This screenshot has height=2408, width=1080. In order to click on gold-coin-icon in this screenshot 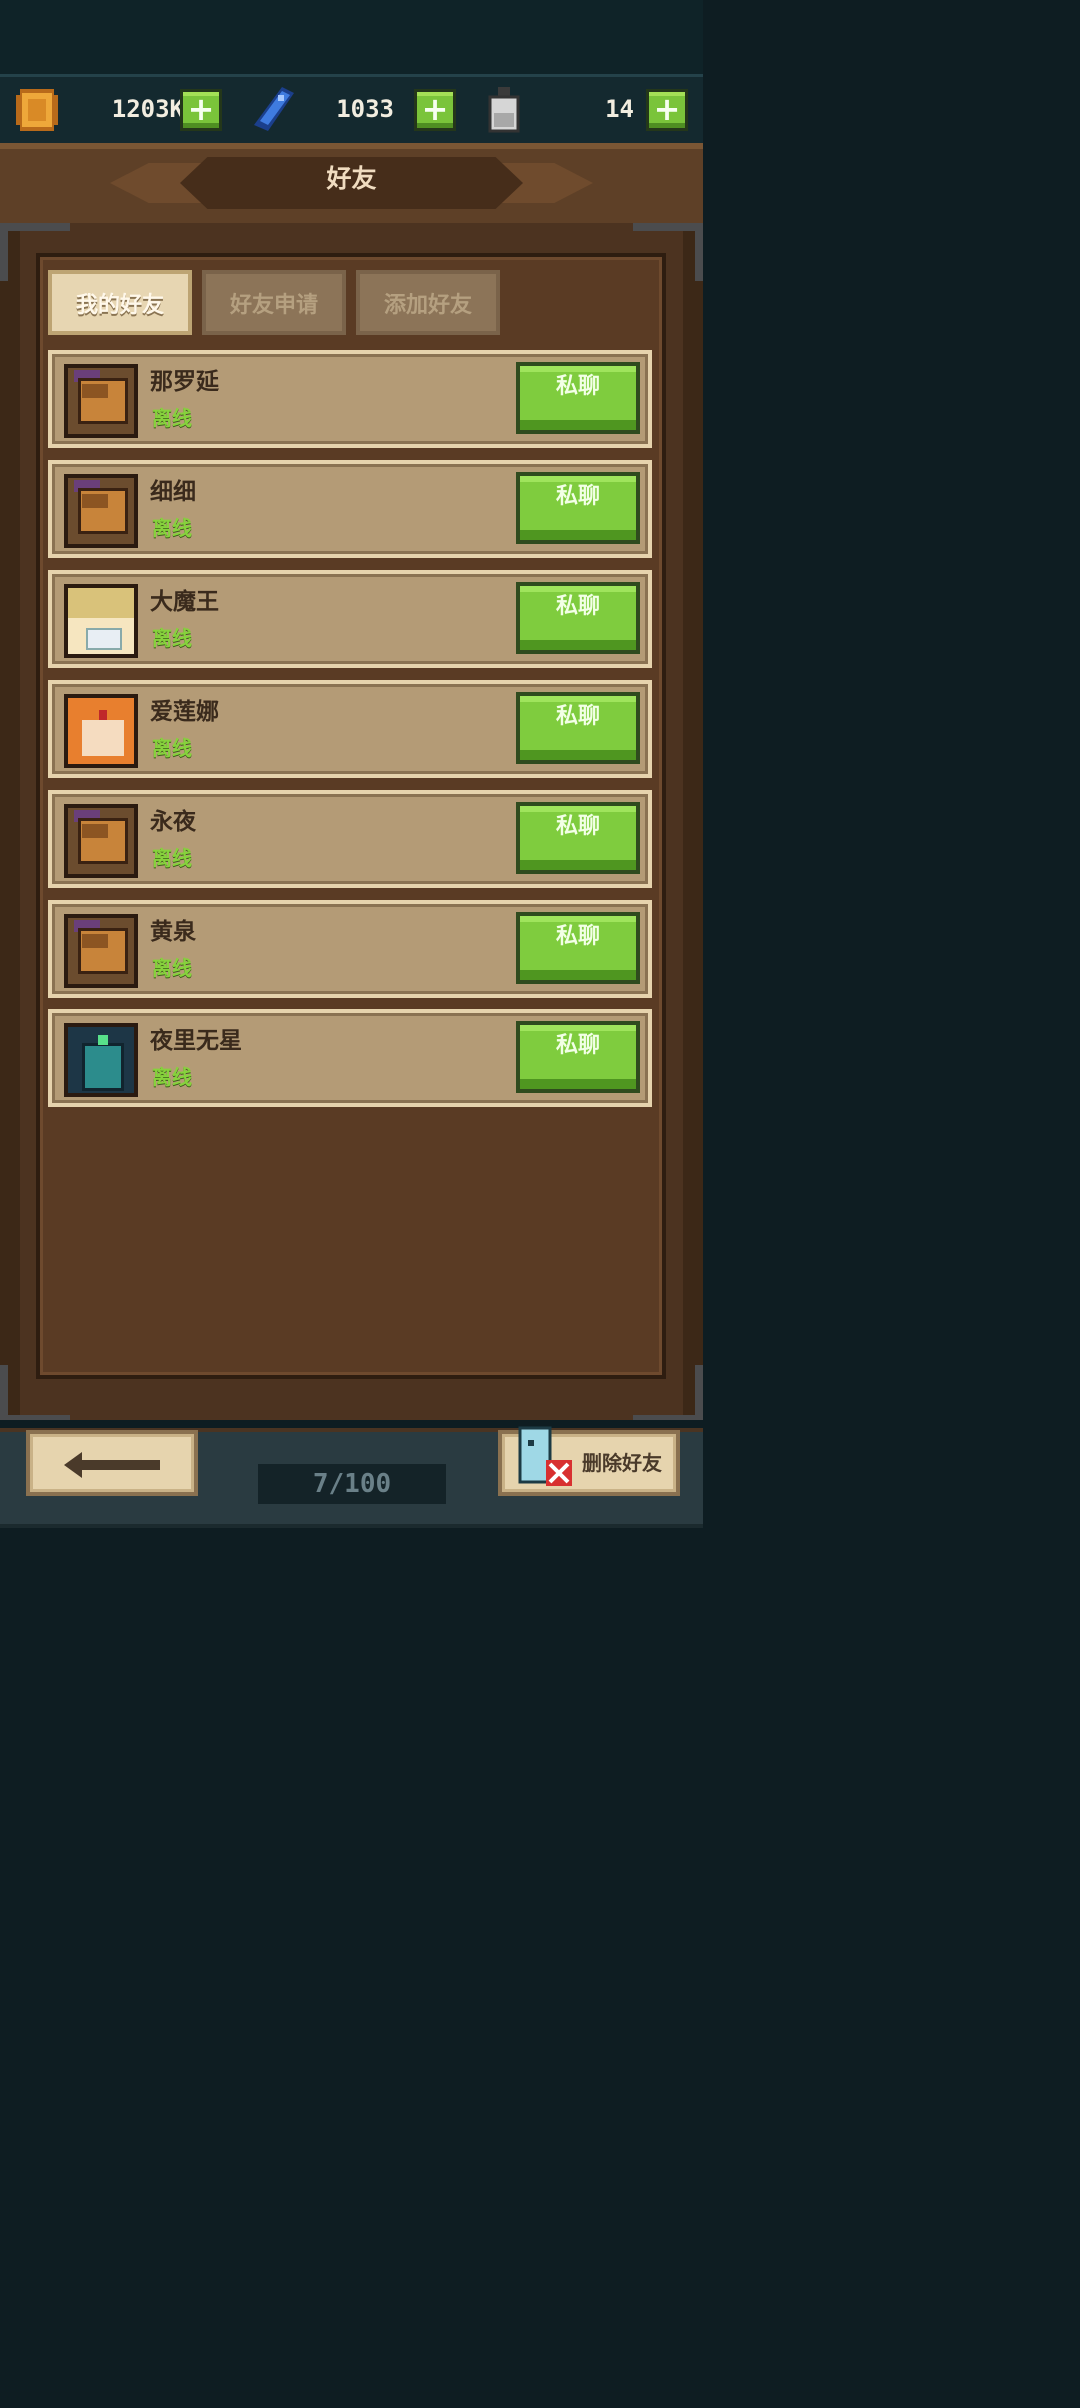, I will do `click(37, 110)`.